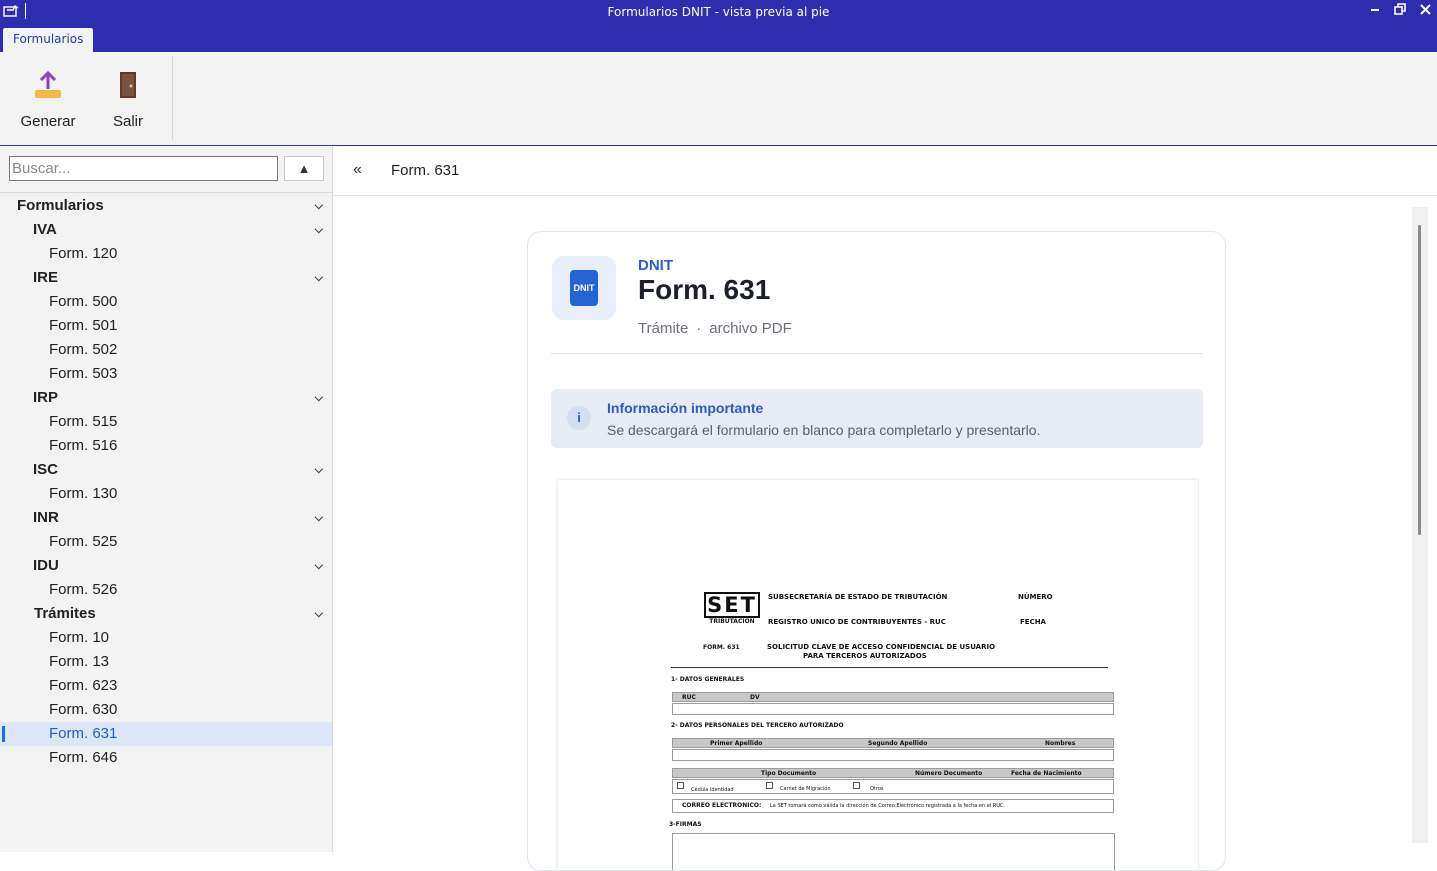  Describe the element at coordinates (60, 205) in the screenshot. I see `tree-root-label: Formularios` at that location.